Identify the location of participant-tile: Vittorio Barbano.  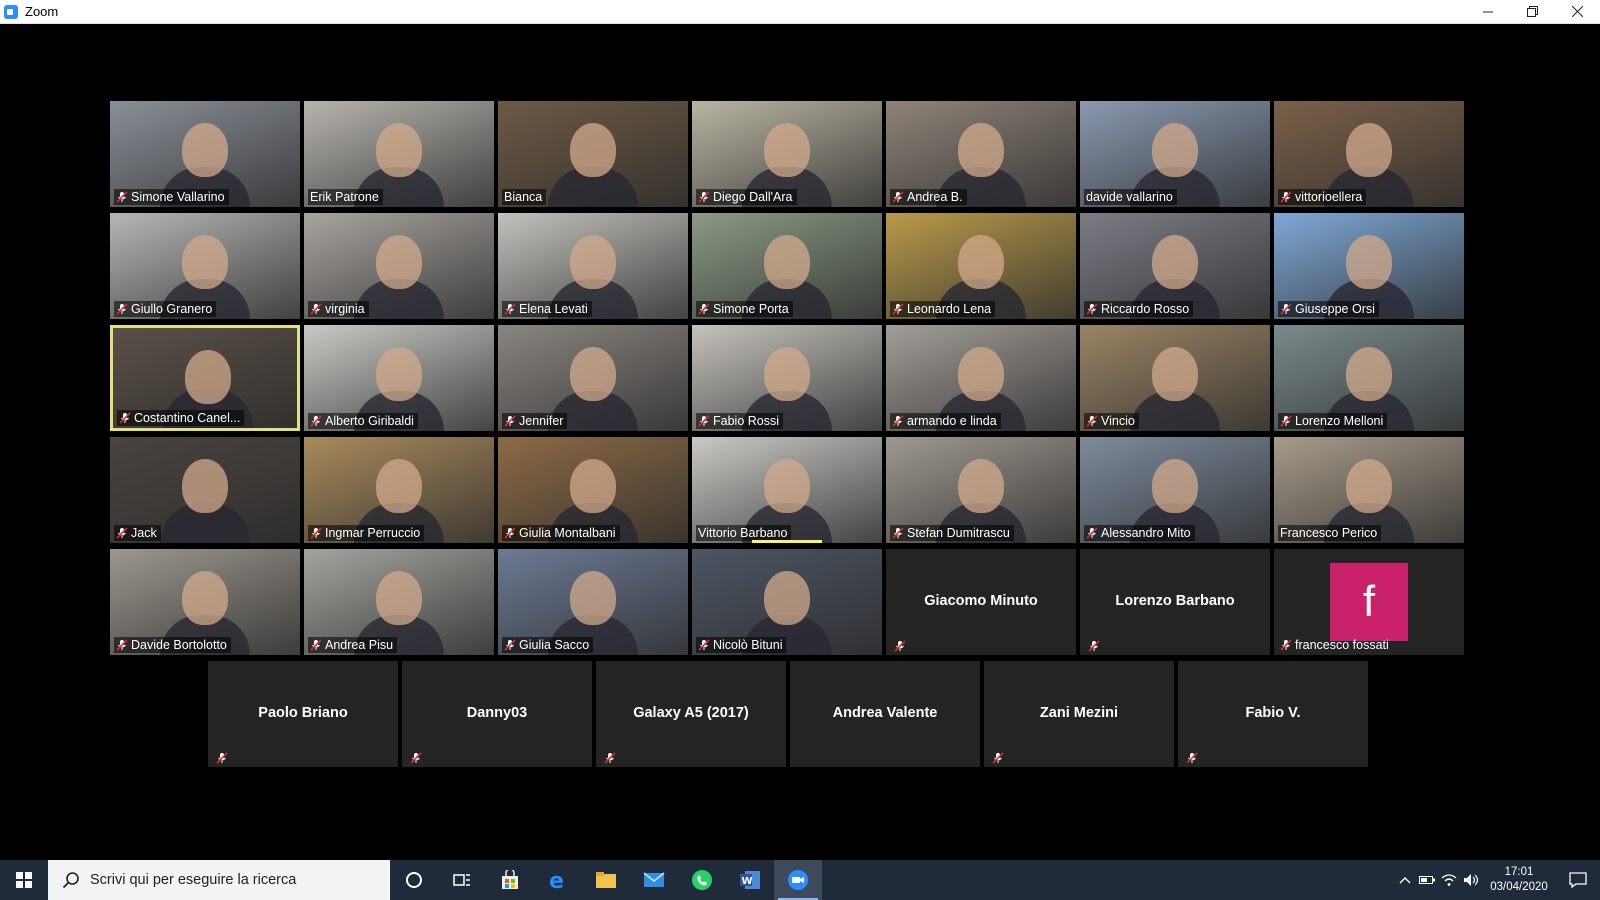
(787, 490).